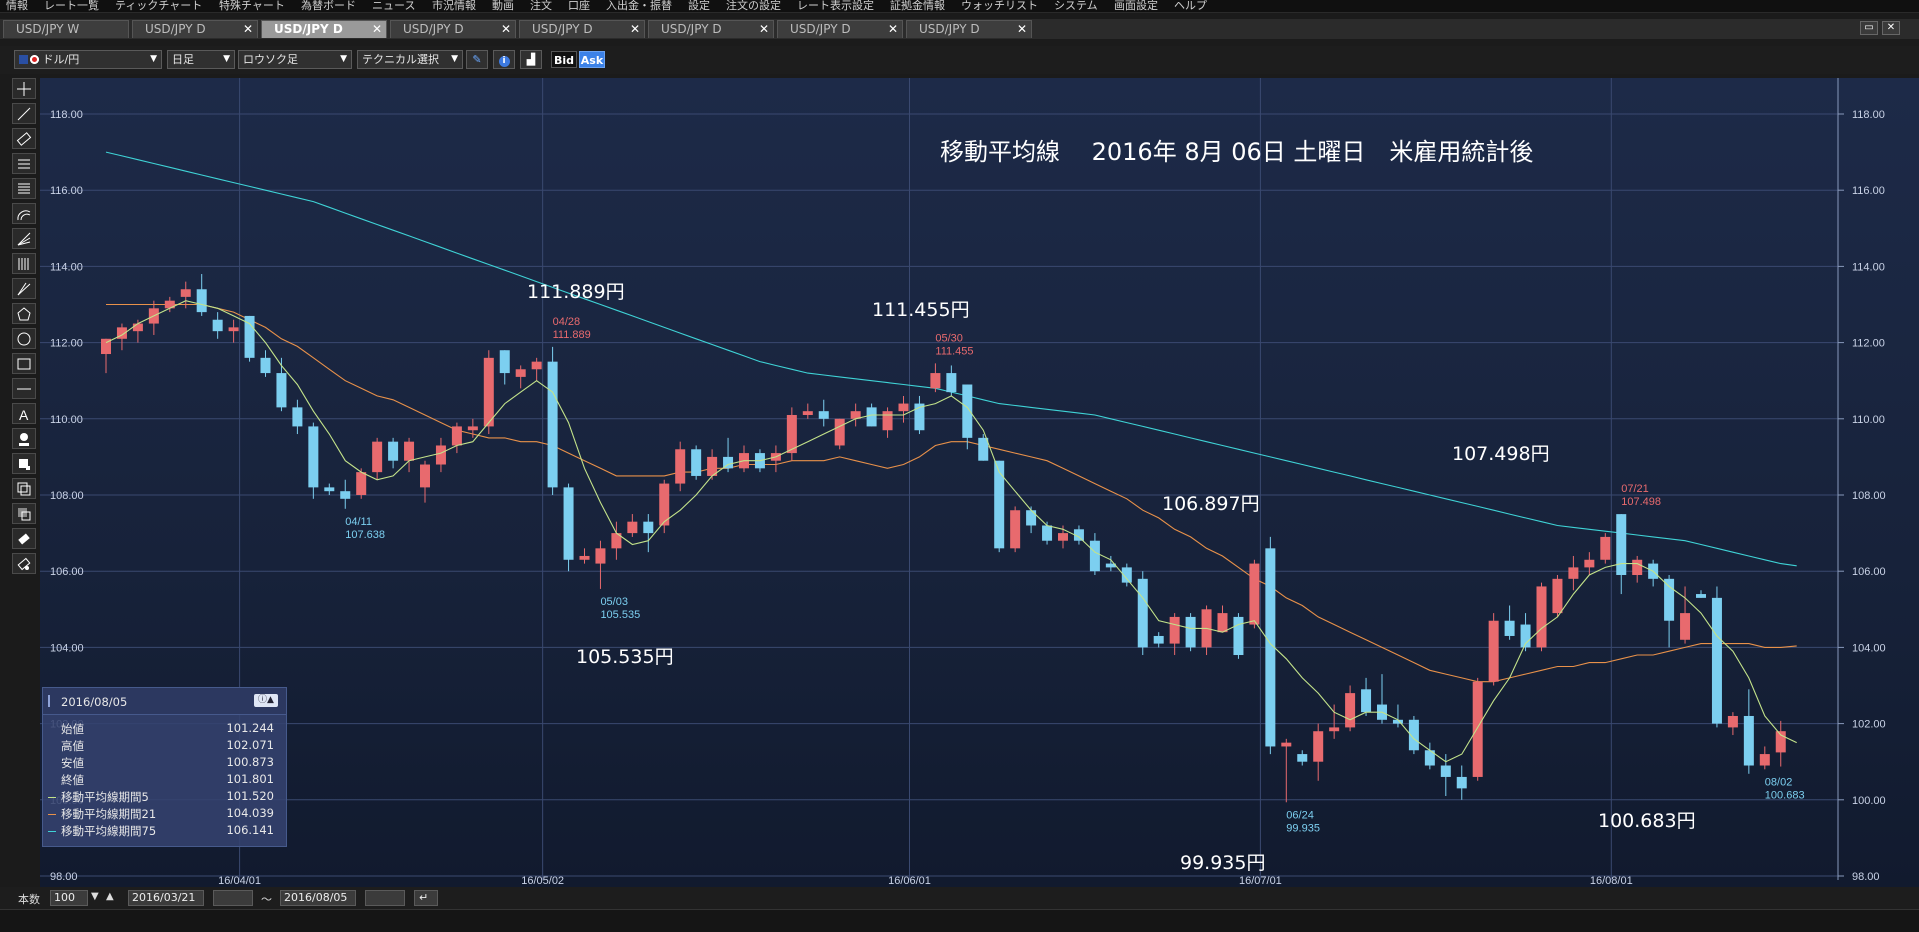 The height and width of the screenshot is (932, 1919). Describe the element at coordinates (699, 6) in the screenshot. I see `menu-item: 設定` at that location.